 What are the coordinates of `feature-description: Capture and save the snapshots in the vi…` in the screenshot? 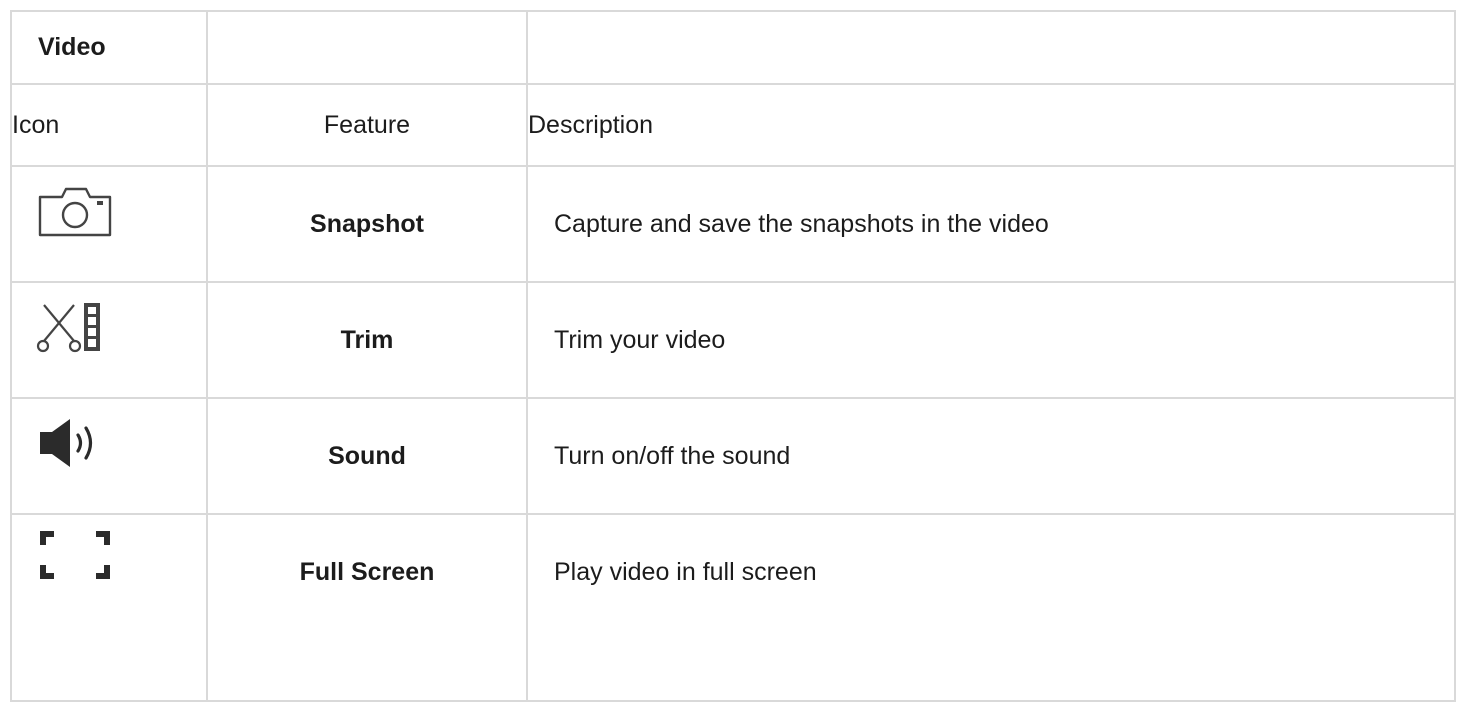 It's located at (991, 224).